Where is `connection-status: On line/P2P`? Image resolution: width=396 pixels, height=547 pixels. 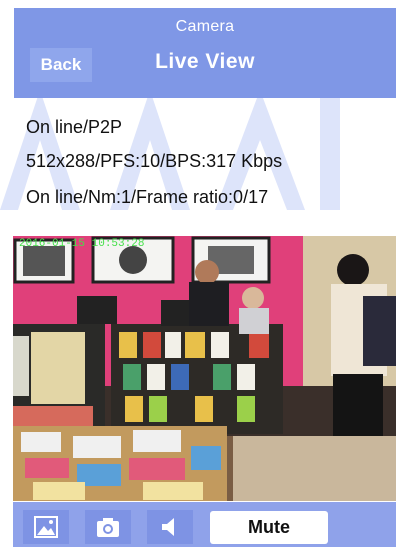
connection-status: On line/P2P is located at coordinates (74, 127).